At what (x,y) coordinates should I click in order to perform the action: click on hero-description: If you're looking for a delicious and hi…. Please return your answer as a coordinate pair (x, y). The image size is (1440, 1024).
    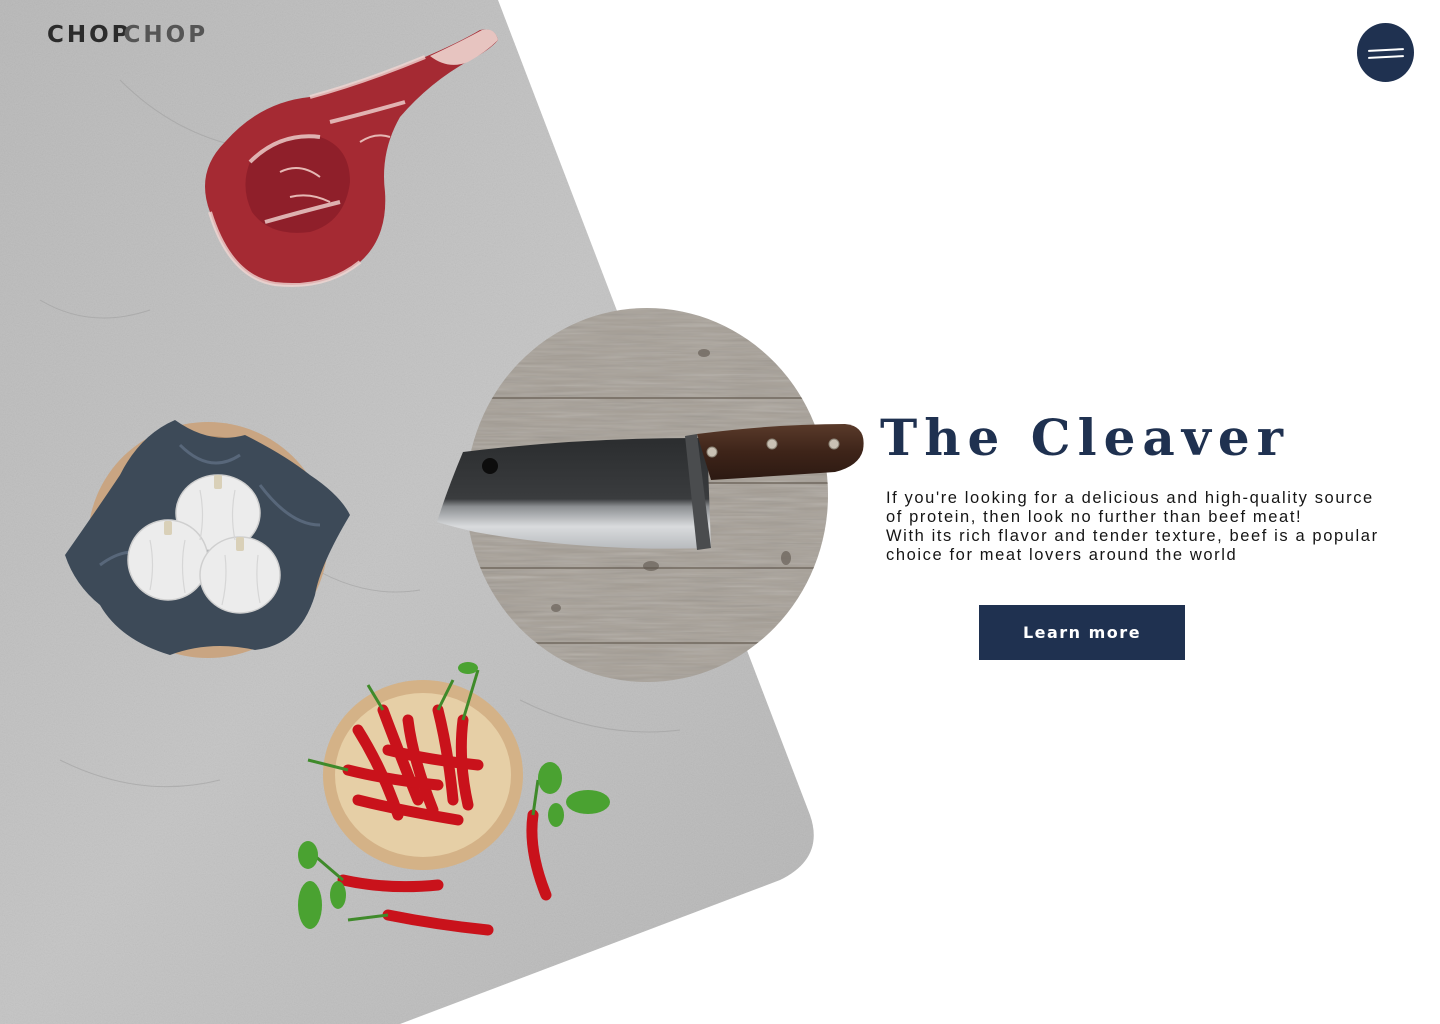
    Looking at the image, I should click on (1163, 527).